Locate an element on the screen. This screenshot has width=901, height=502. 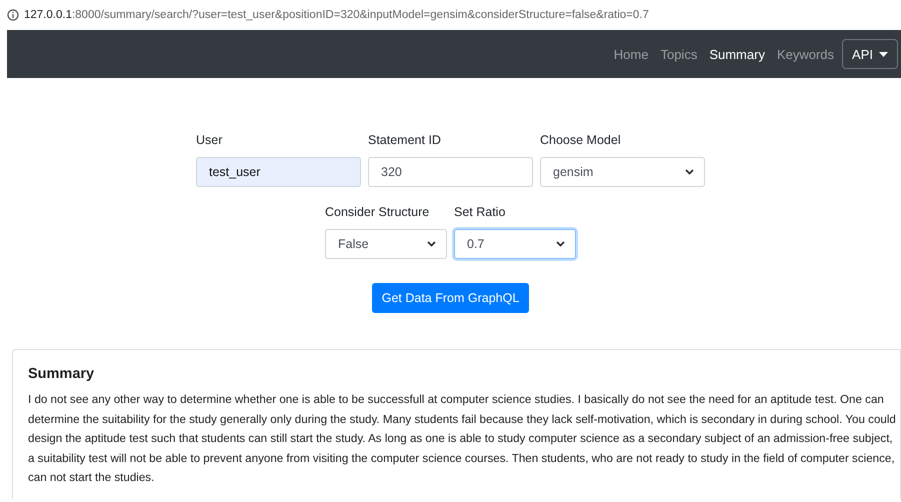
nav-link: Home is located at coordinates (631, 54).